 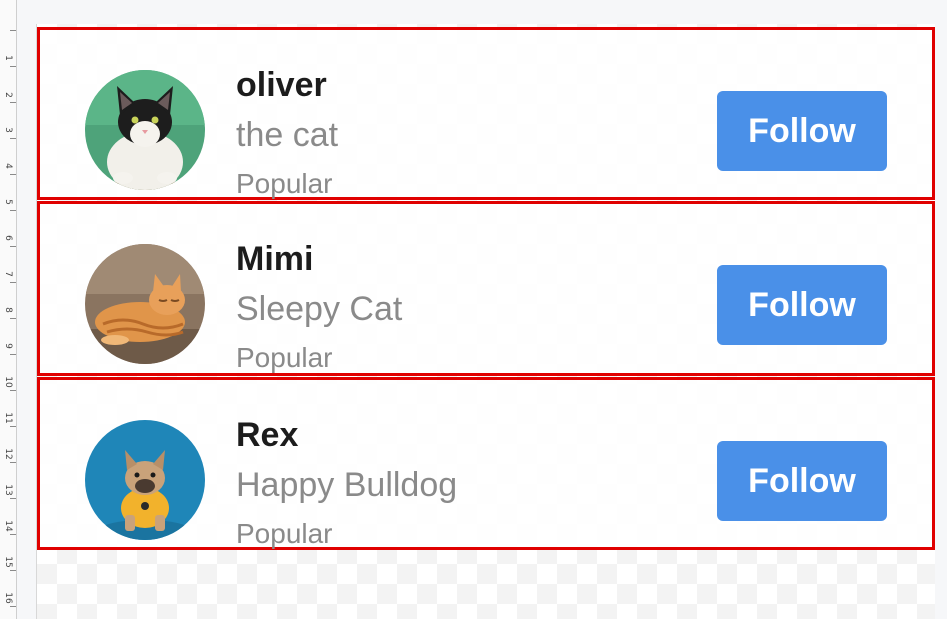 I want to click on ruler-label: 6, so click(x=8, y=238).